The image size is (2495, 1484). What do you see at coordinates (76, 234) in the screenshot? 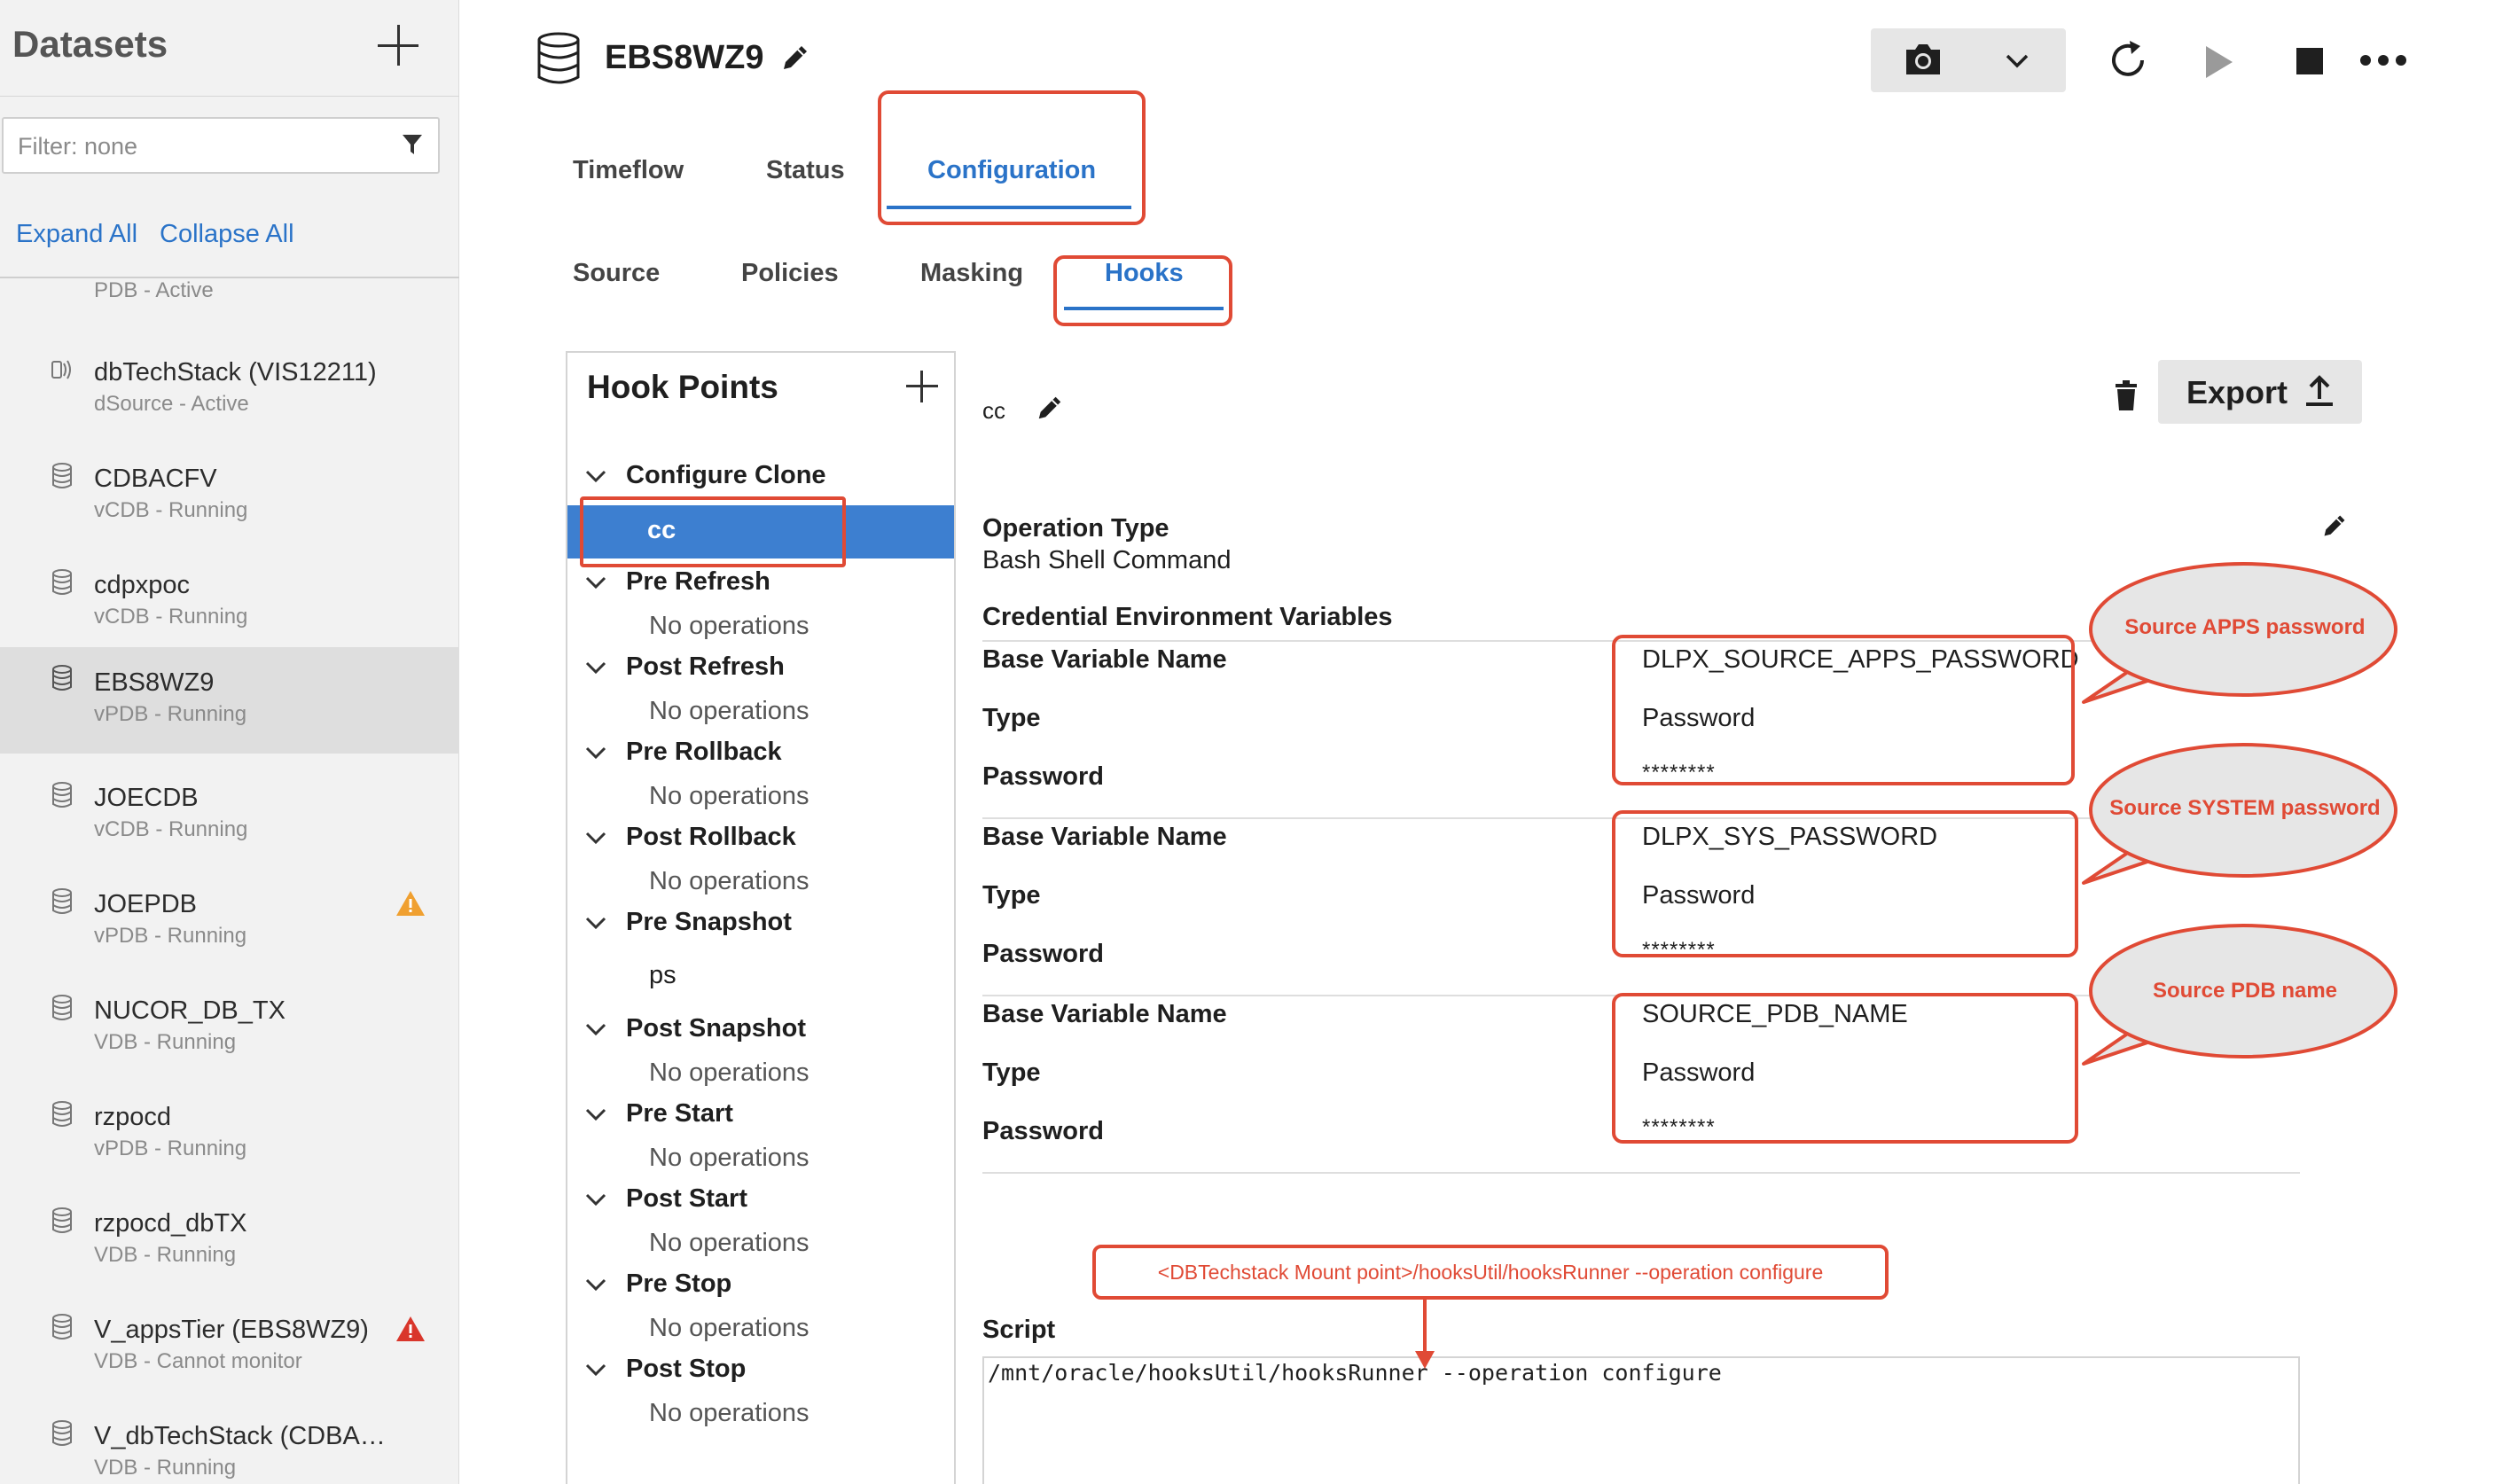
I see `expand-all-link: Expand All` at bounding box center [76, 234].